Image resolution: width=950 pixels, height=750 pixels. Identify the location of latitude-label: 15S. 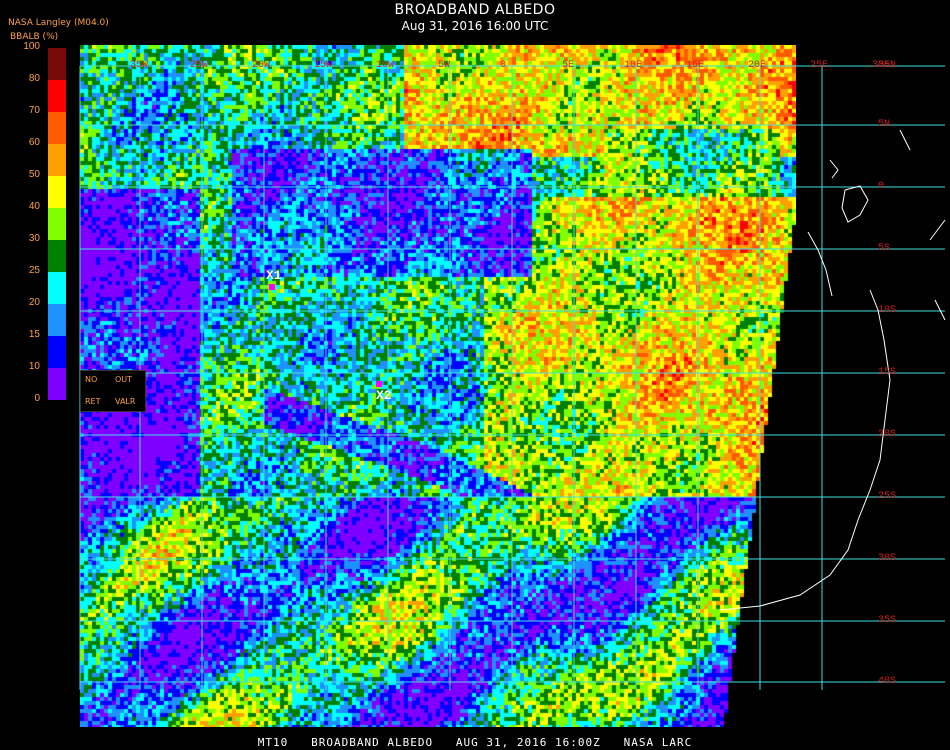
(887, 372).